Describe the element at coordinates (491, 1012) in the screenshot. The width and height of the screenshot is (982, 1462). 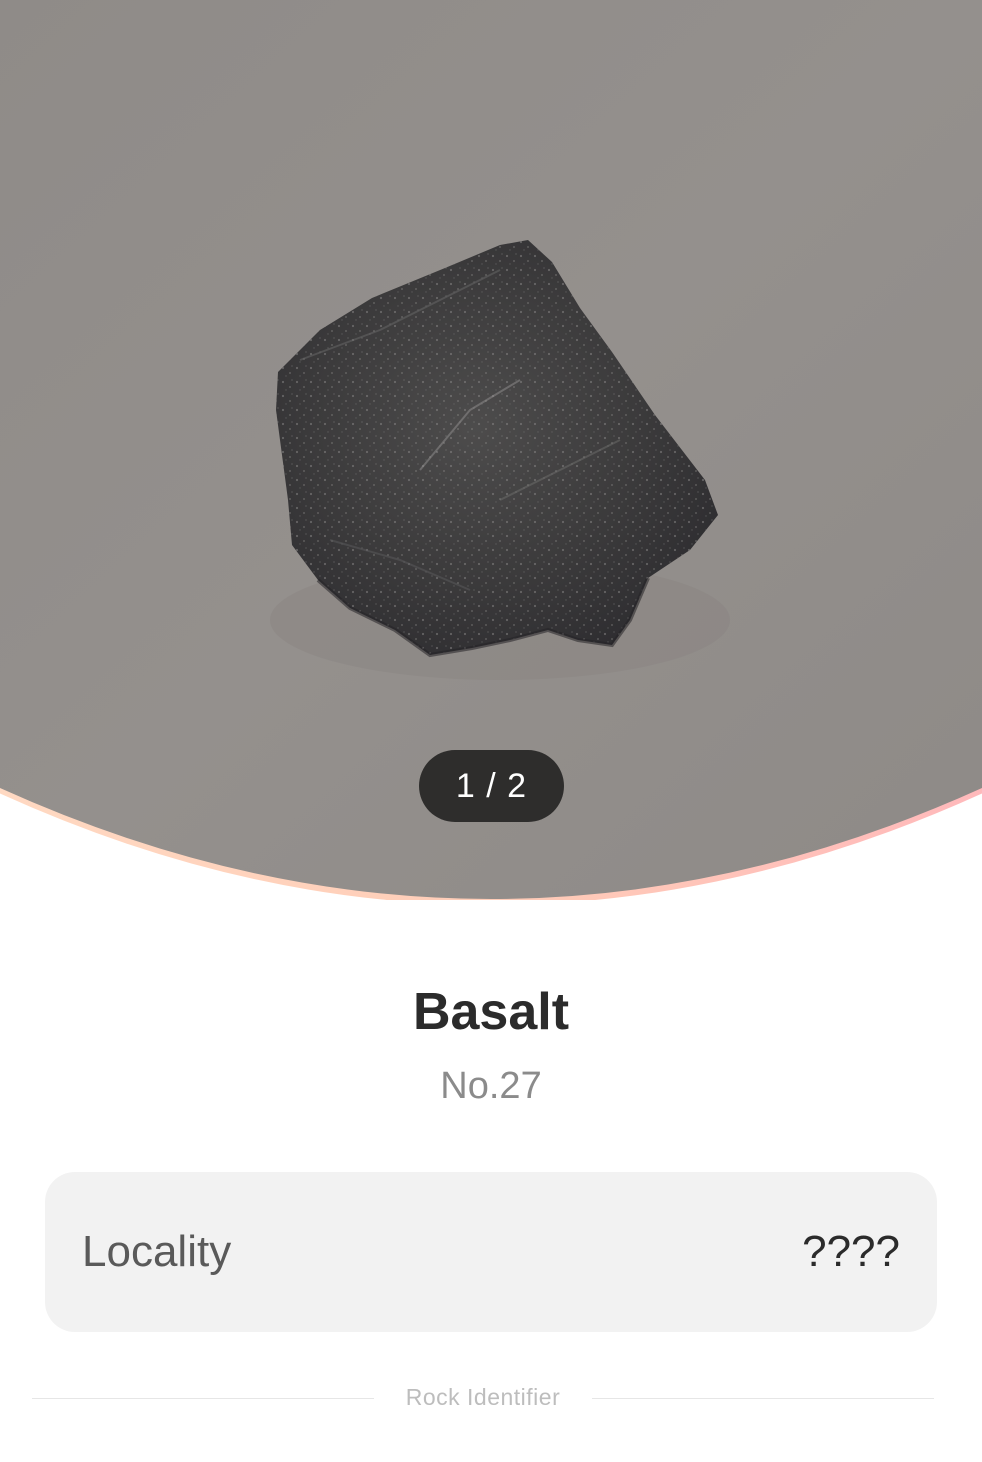
I see `specimen-name: Basalt` at that location.